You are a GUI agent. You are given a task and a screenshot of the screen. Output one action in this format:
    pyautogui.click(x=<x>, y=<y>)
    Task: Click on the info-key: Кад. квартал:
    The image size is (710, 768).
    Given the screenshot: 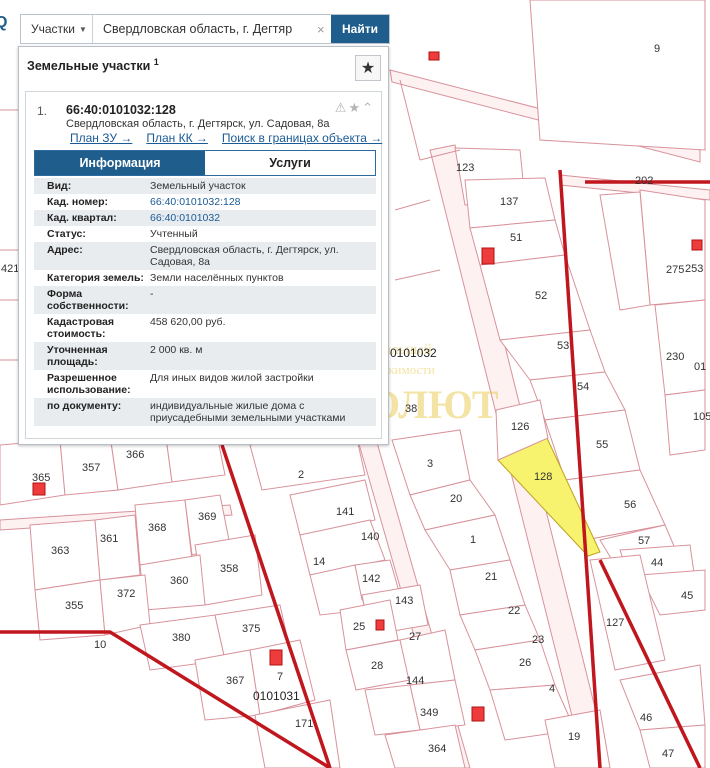 What is the action you would take?
    pyautogui.click(x=82, y=218)
    